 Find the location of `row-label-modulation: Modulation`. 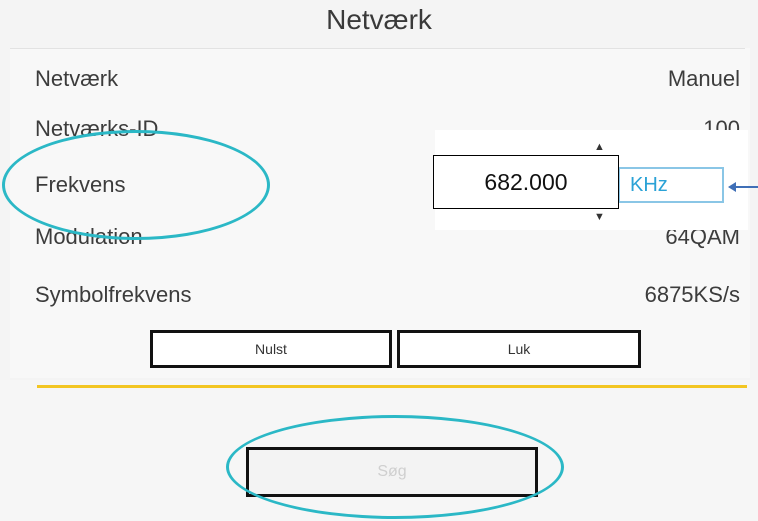

row-label-modulation: Modulation is located at coordinates (89, 236).